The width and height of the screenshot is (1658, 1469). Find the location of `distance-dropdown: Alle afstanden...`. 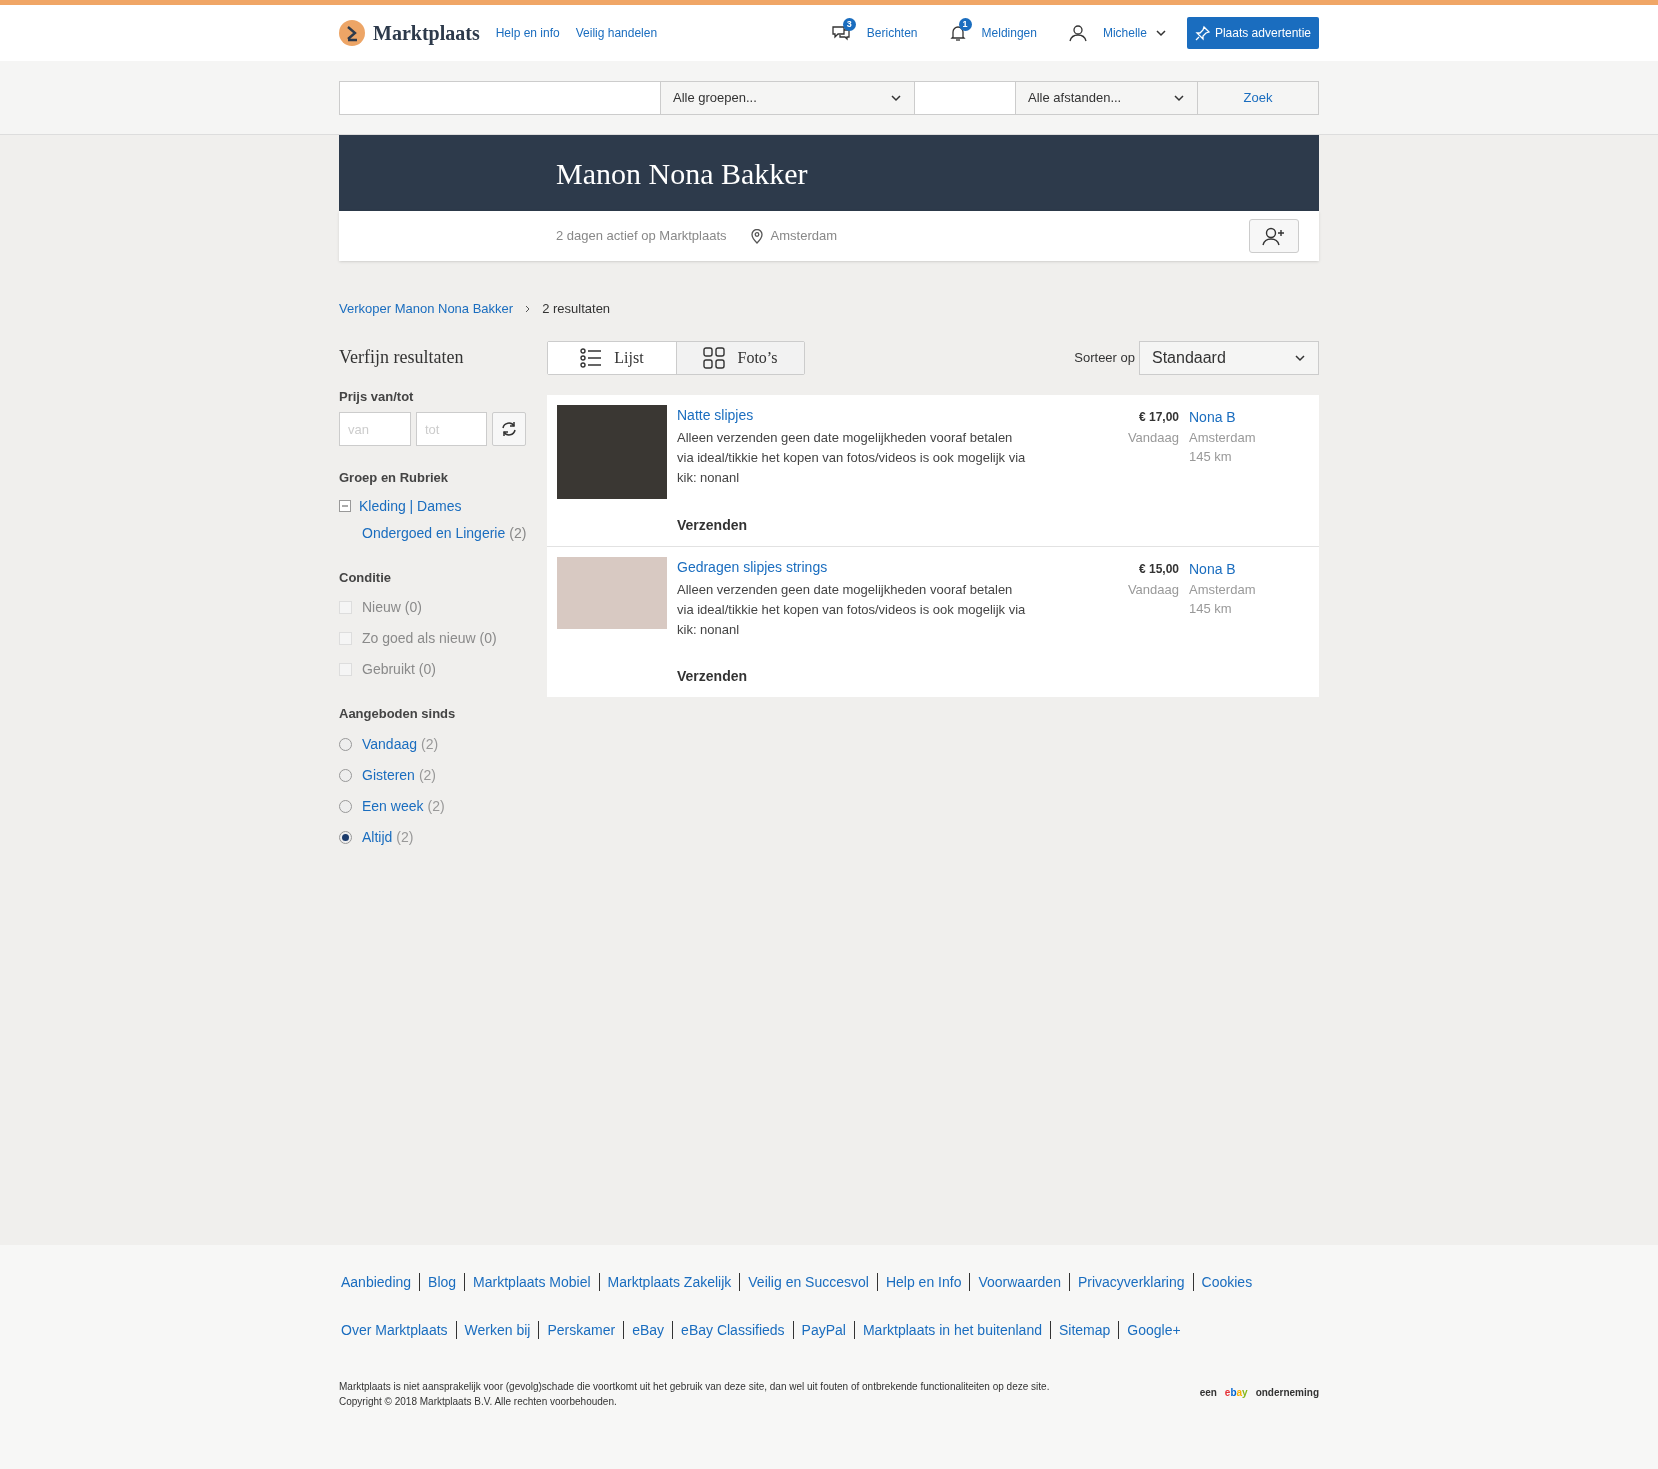

distance-dropdown: Alle afstanden... is located at coordinates (1107, 97).